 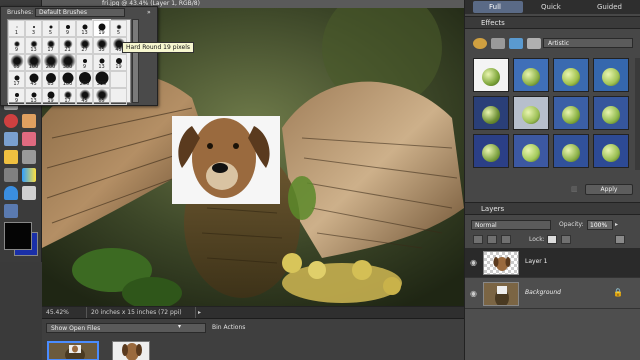 I want to click on brush-menu-icon: », so click(x=149, y=12).